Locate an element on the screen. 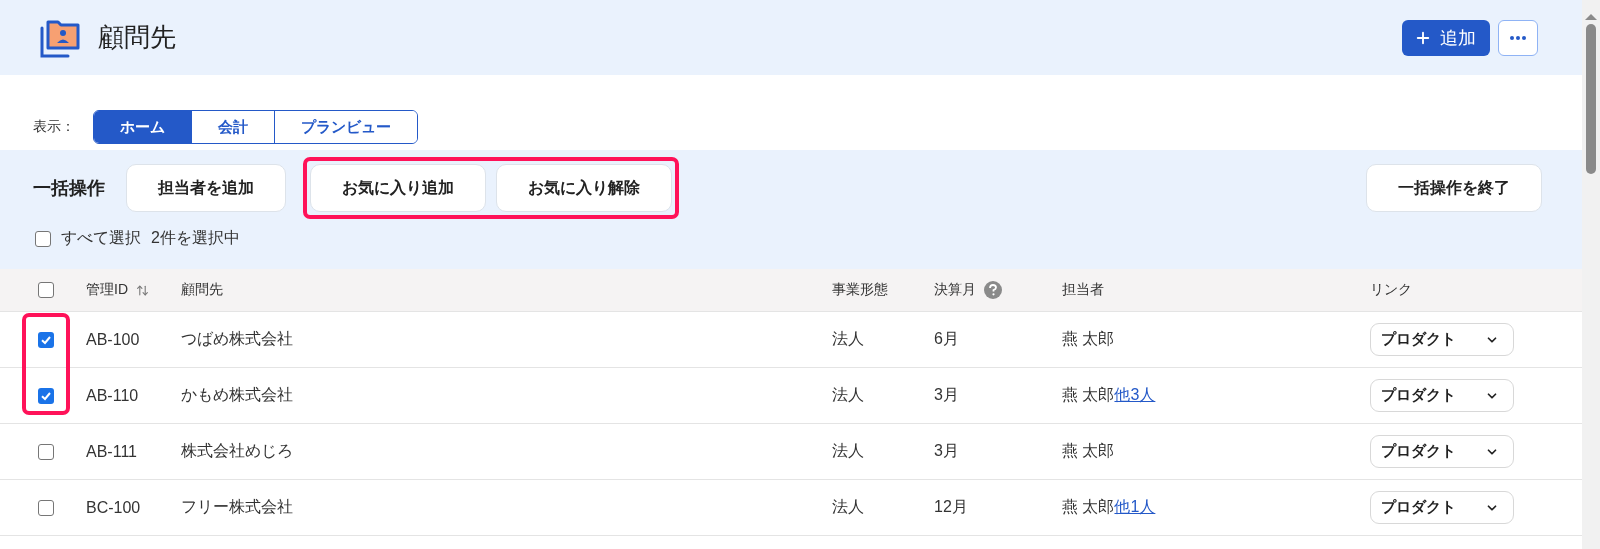 This screenshot has width=1600, height=549. table-cell-text: AB-100 is located at coordinates (113, 339).